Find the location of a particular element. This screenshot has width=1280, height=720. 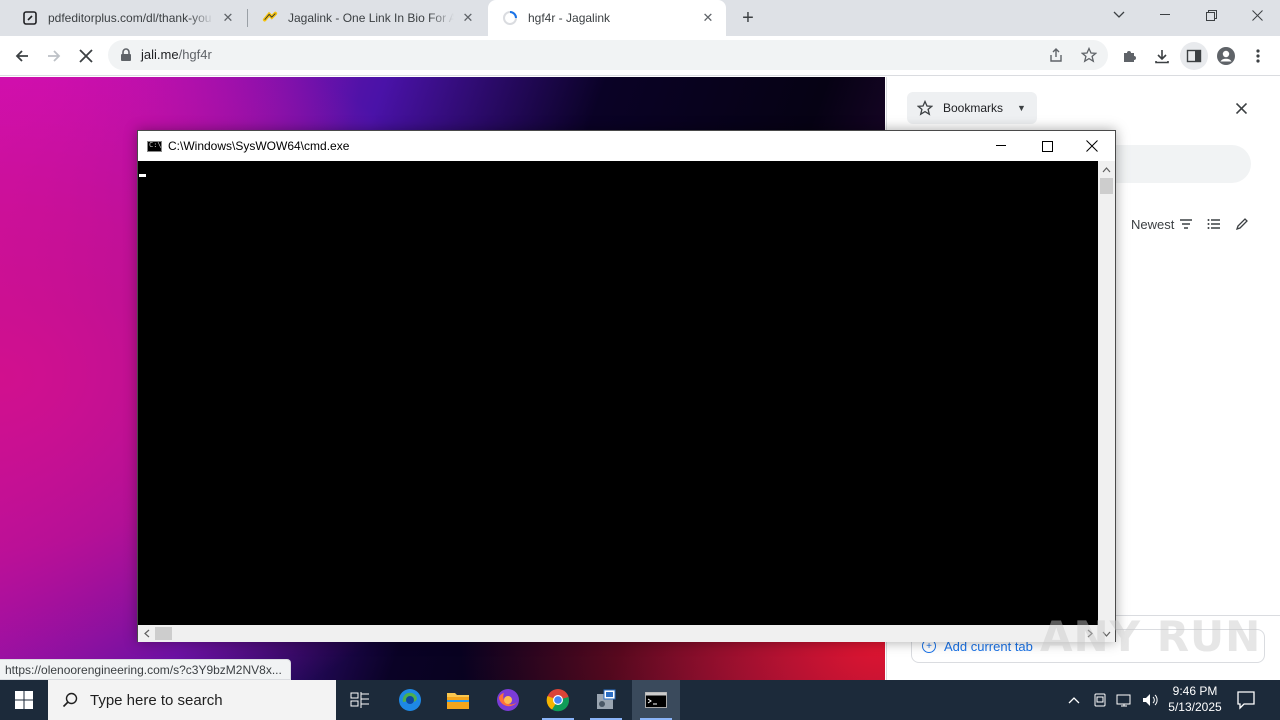

loading-icon is located at coordinates (510, 18).